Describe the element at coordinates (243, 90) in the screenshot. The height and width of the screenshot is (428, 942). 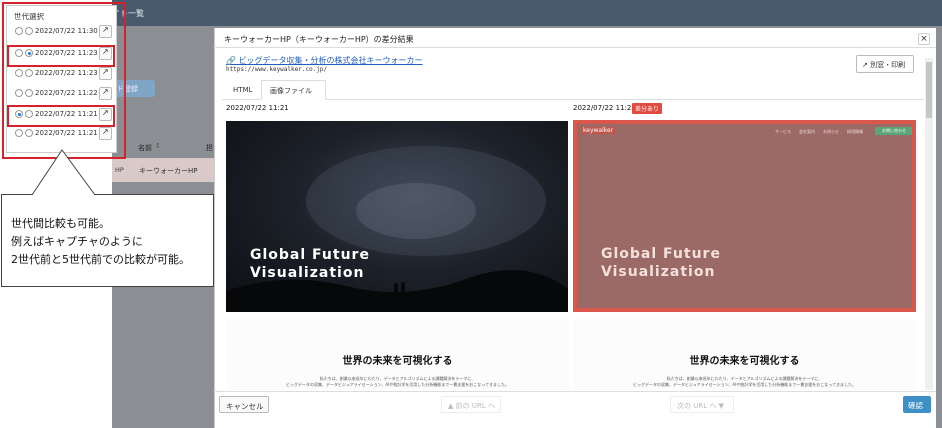
I see `tab-html: HTML` at that location.